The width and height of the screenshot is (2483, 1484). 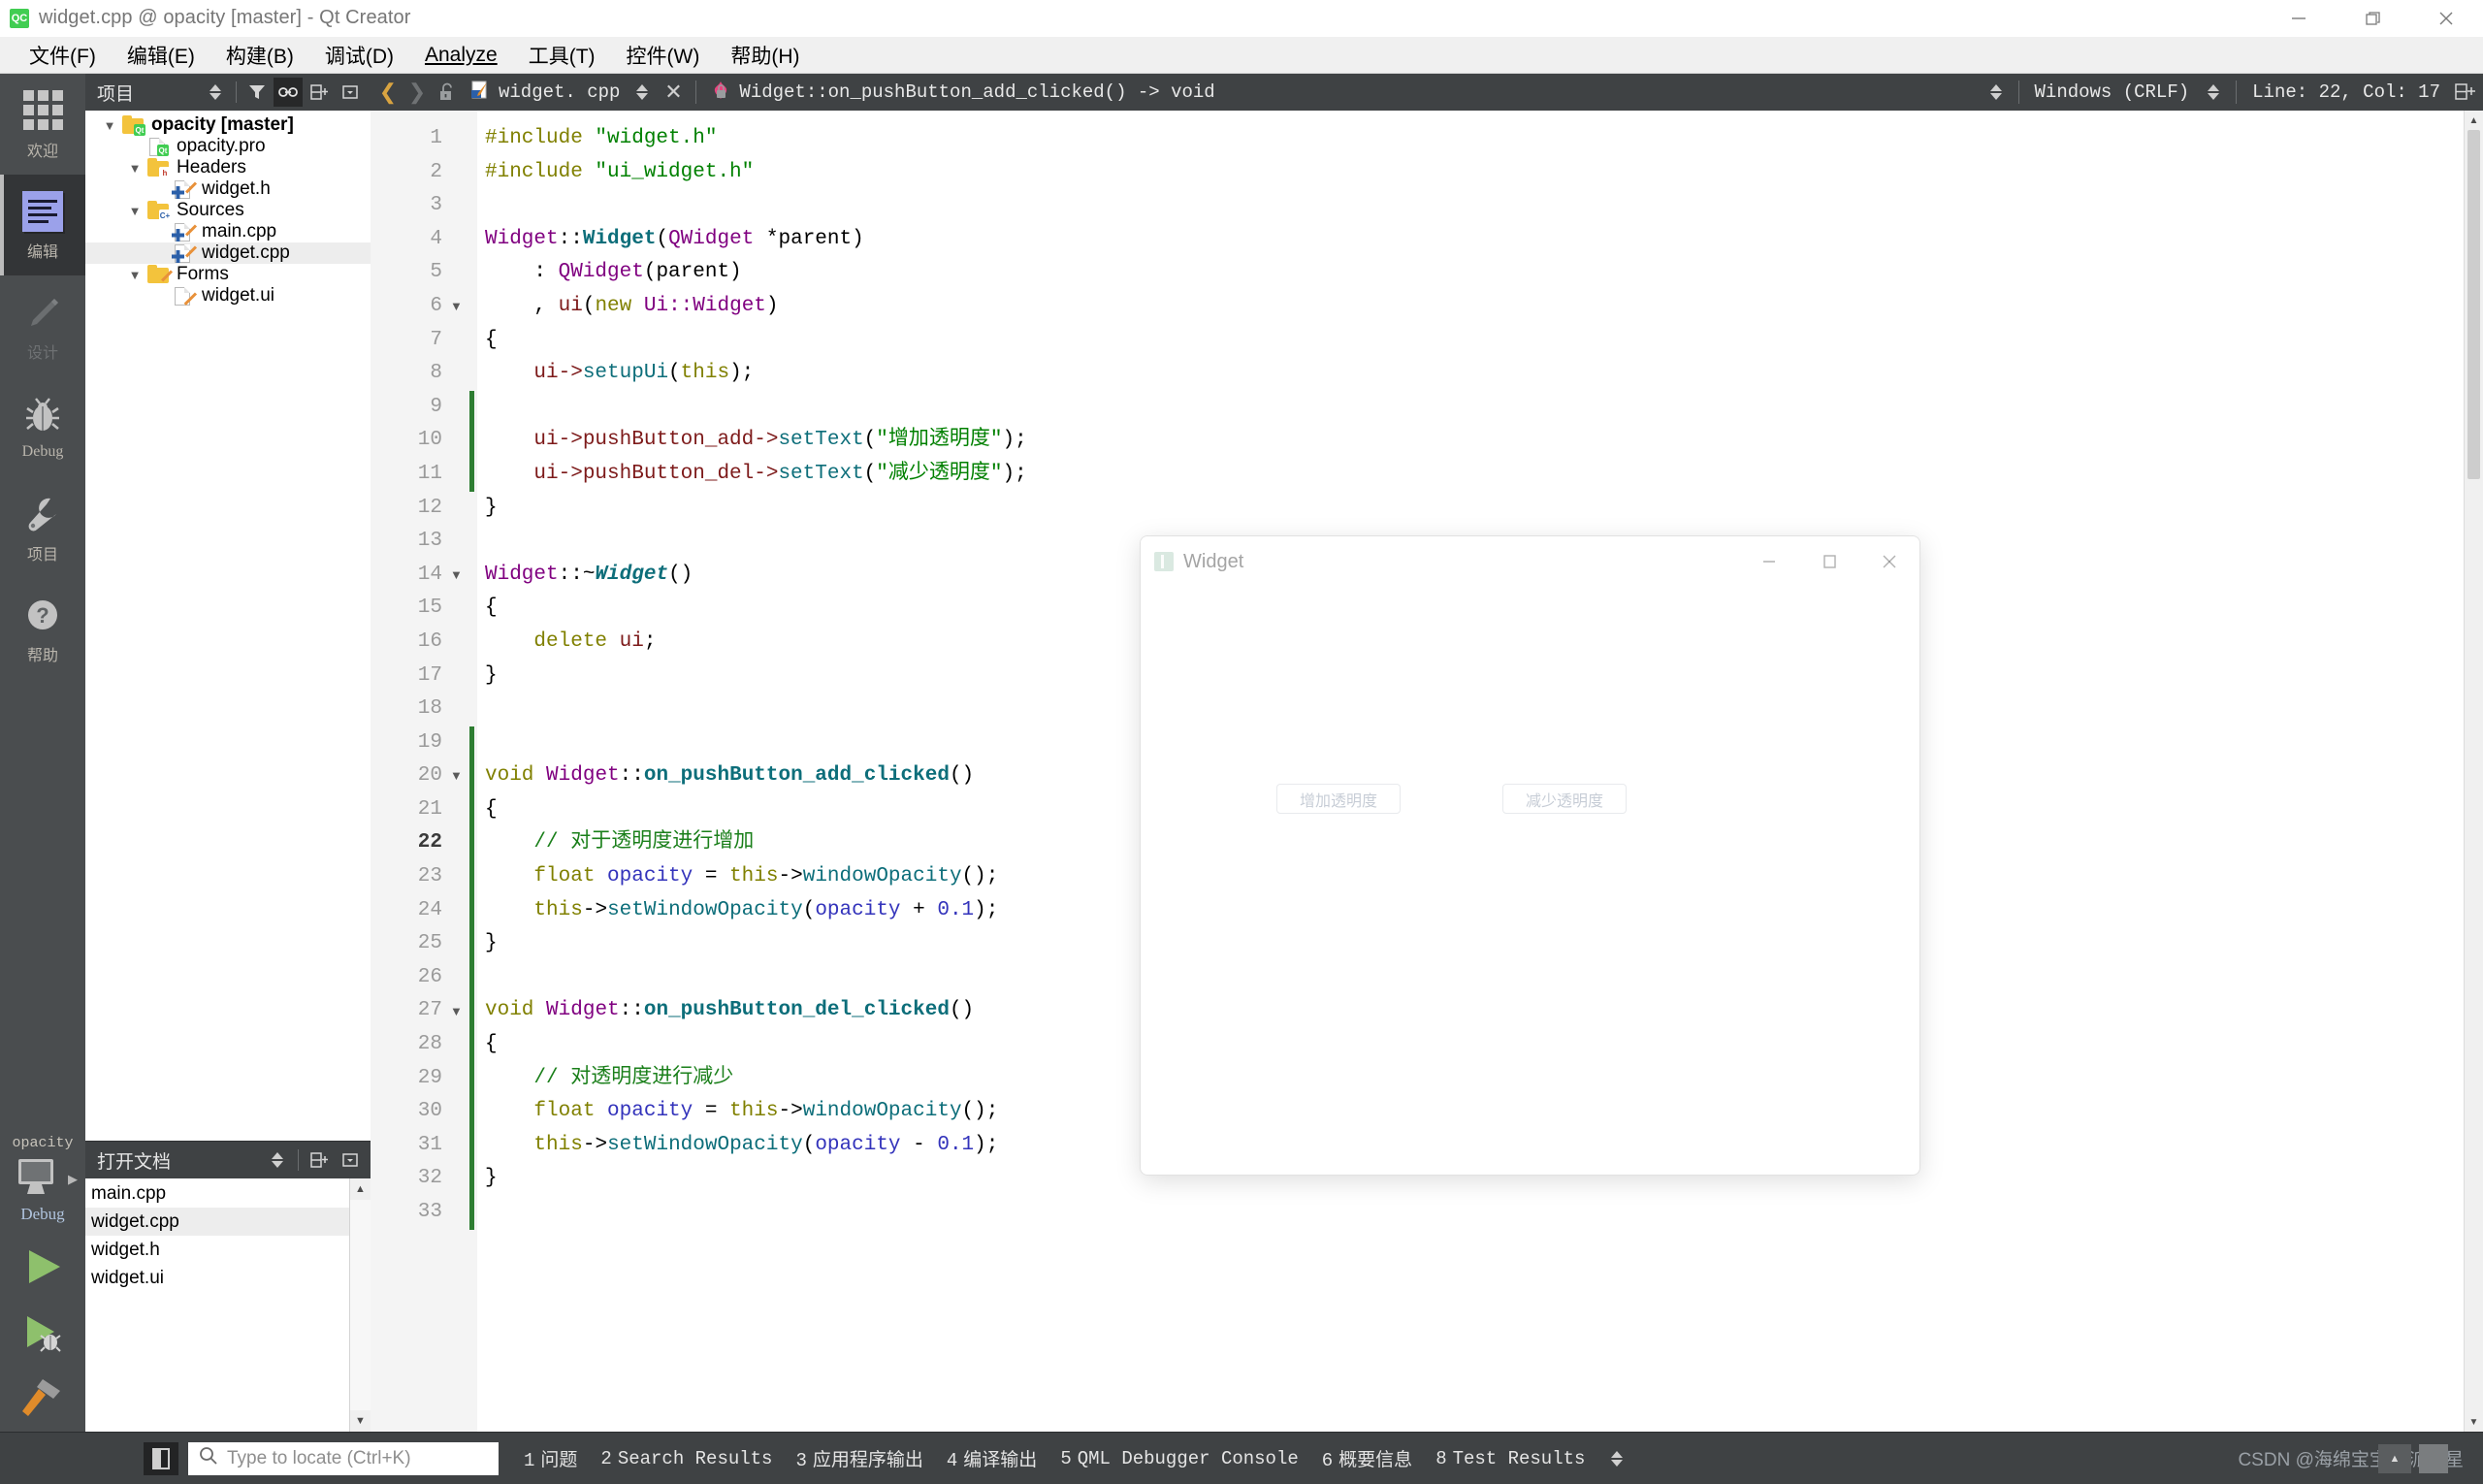 What do you see at coordinates (461, 55) in the screenshot?
I see `menu-analyze: Analyze` at bounding box center [461, 55].